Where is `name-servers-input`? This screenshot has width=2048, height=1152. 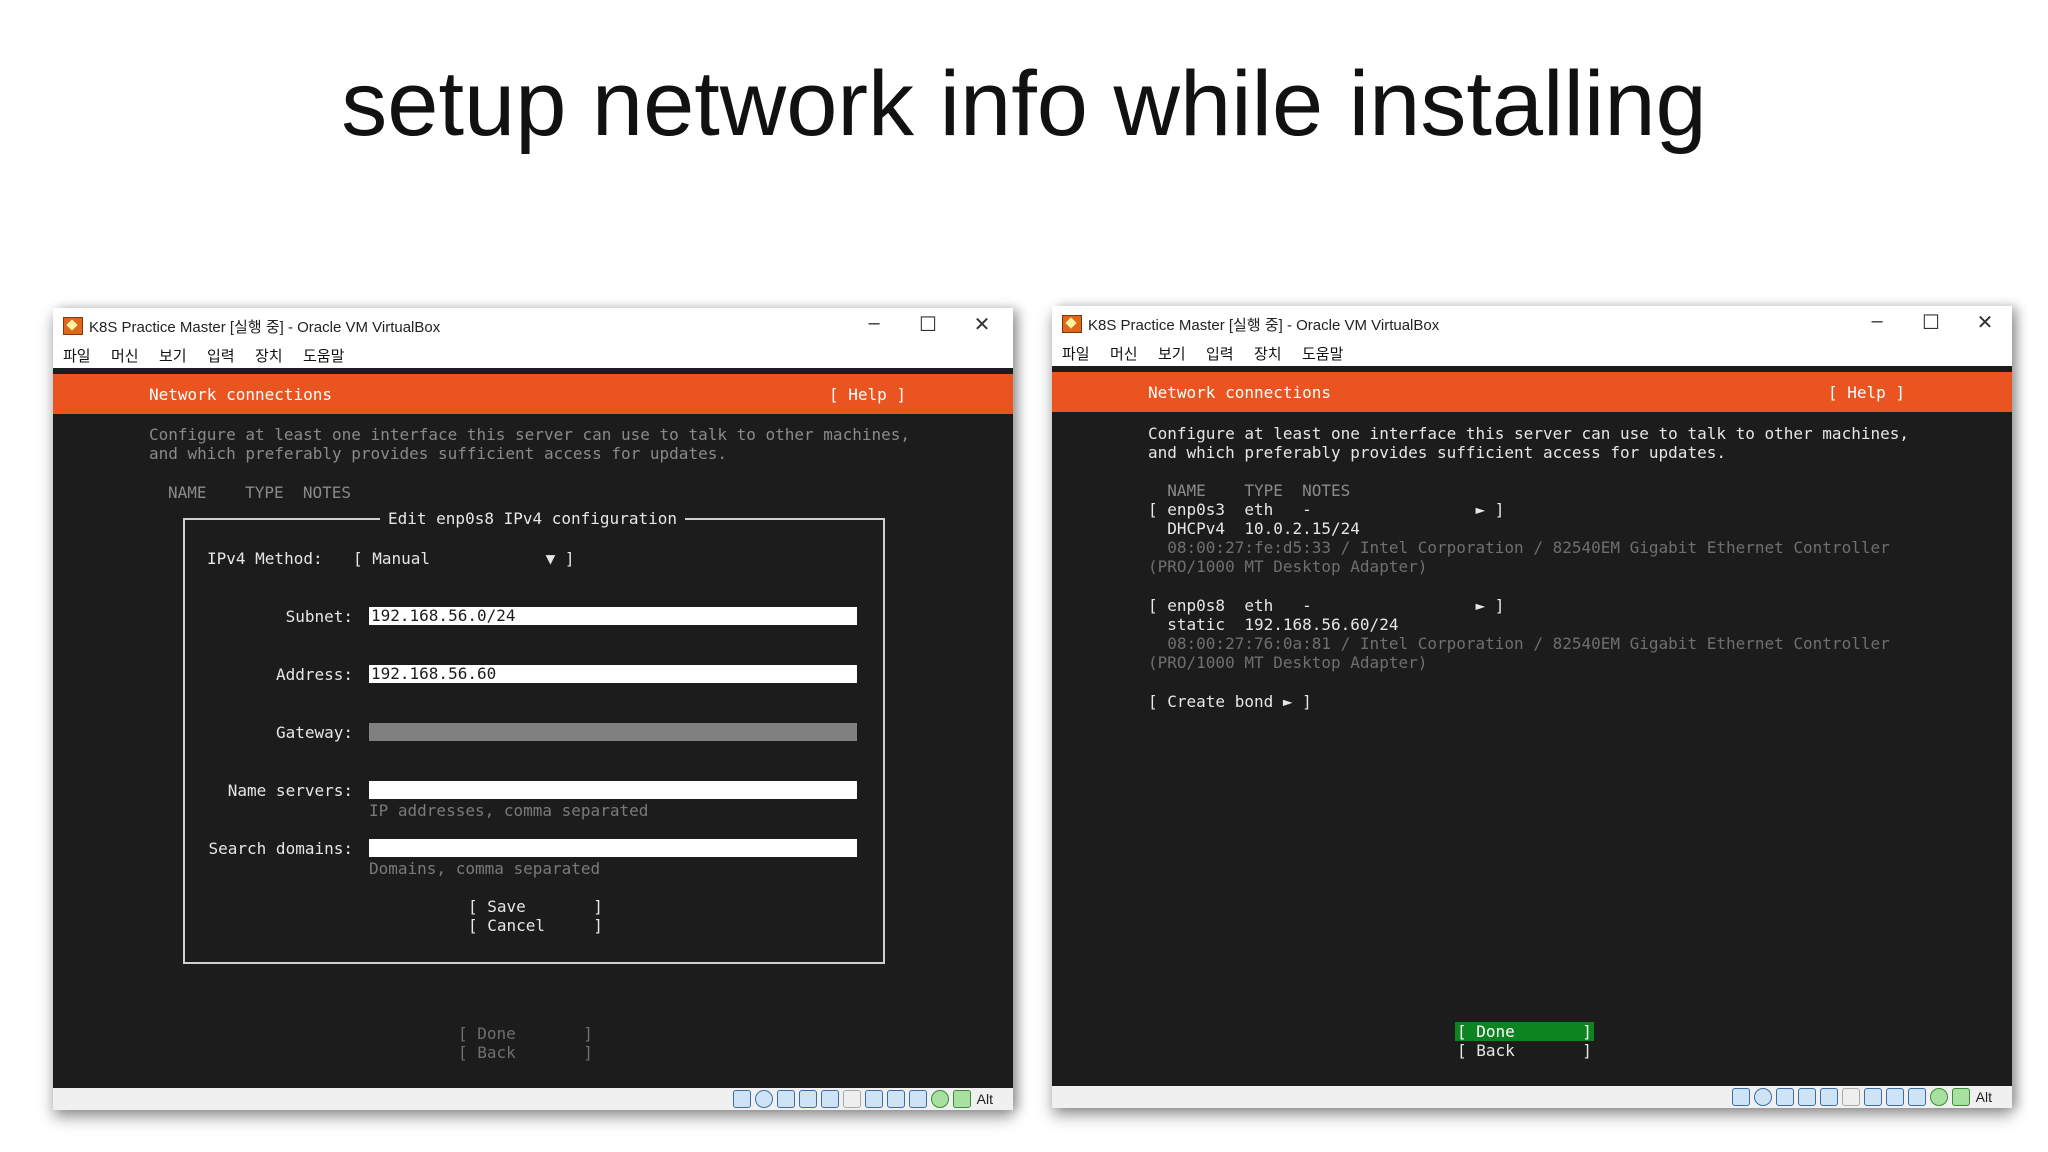 name-servers-input is located at coordinates (613, 790).